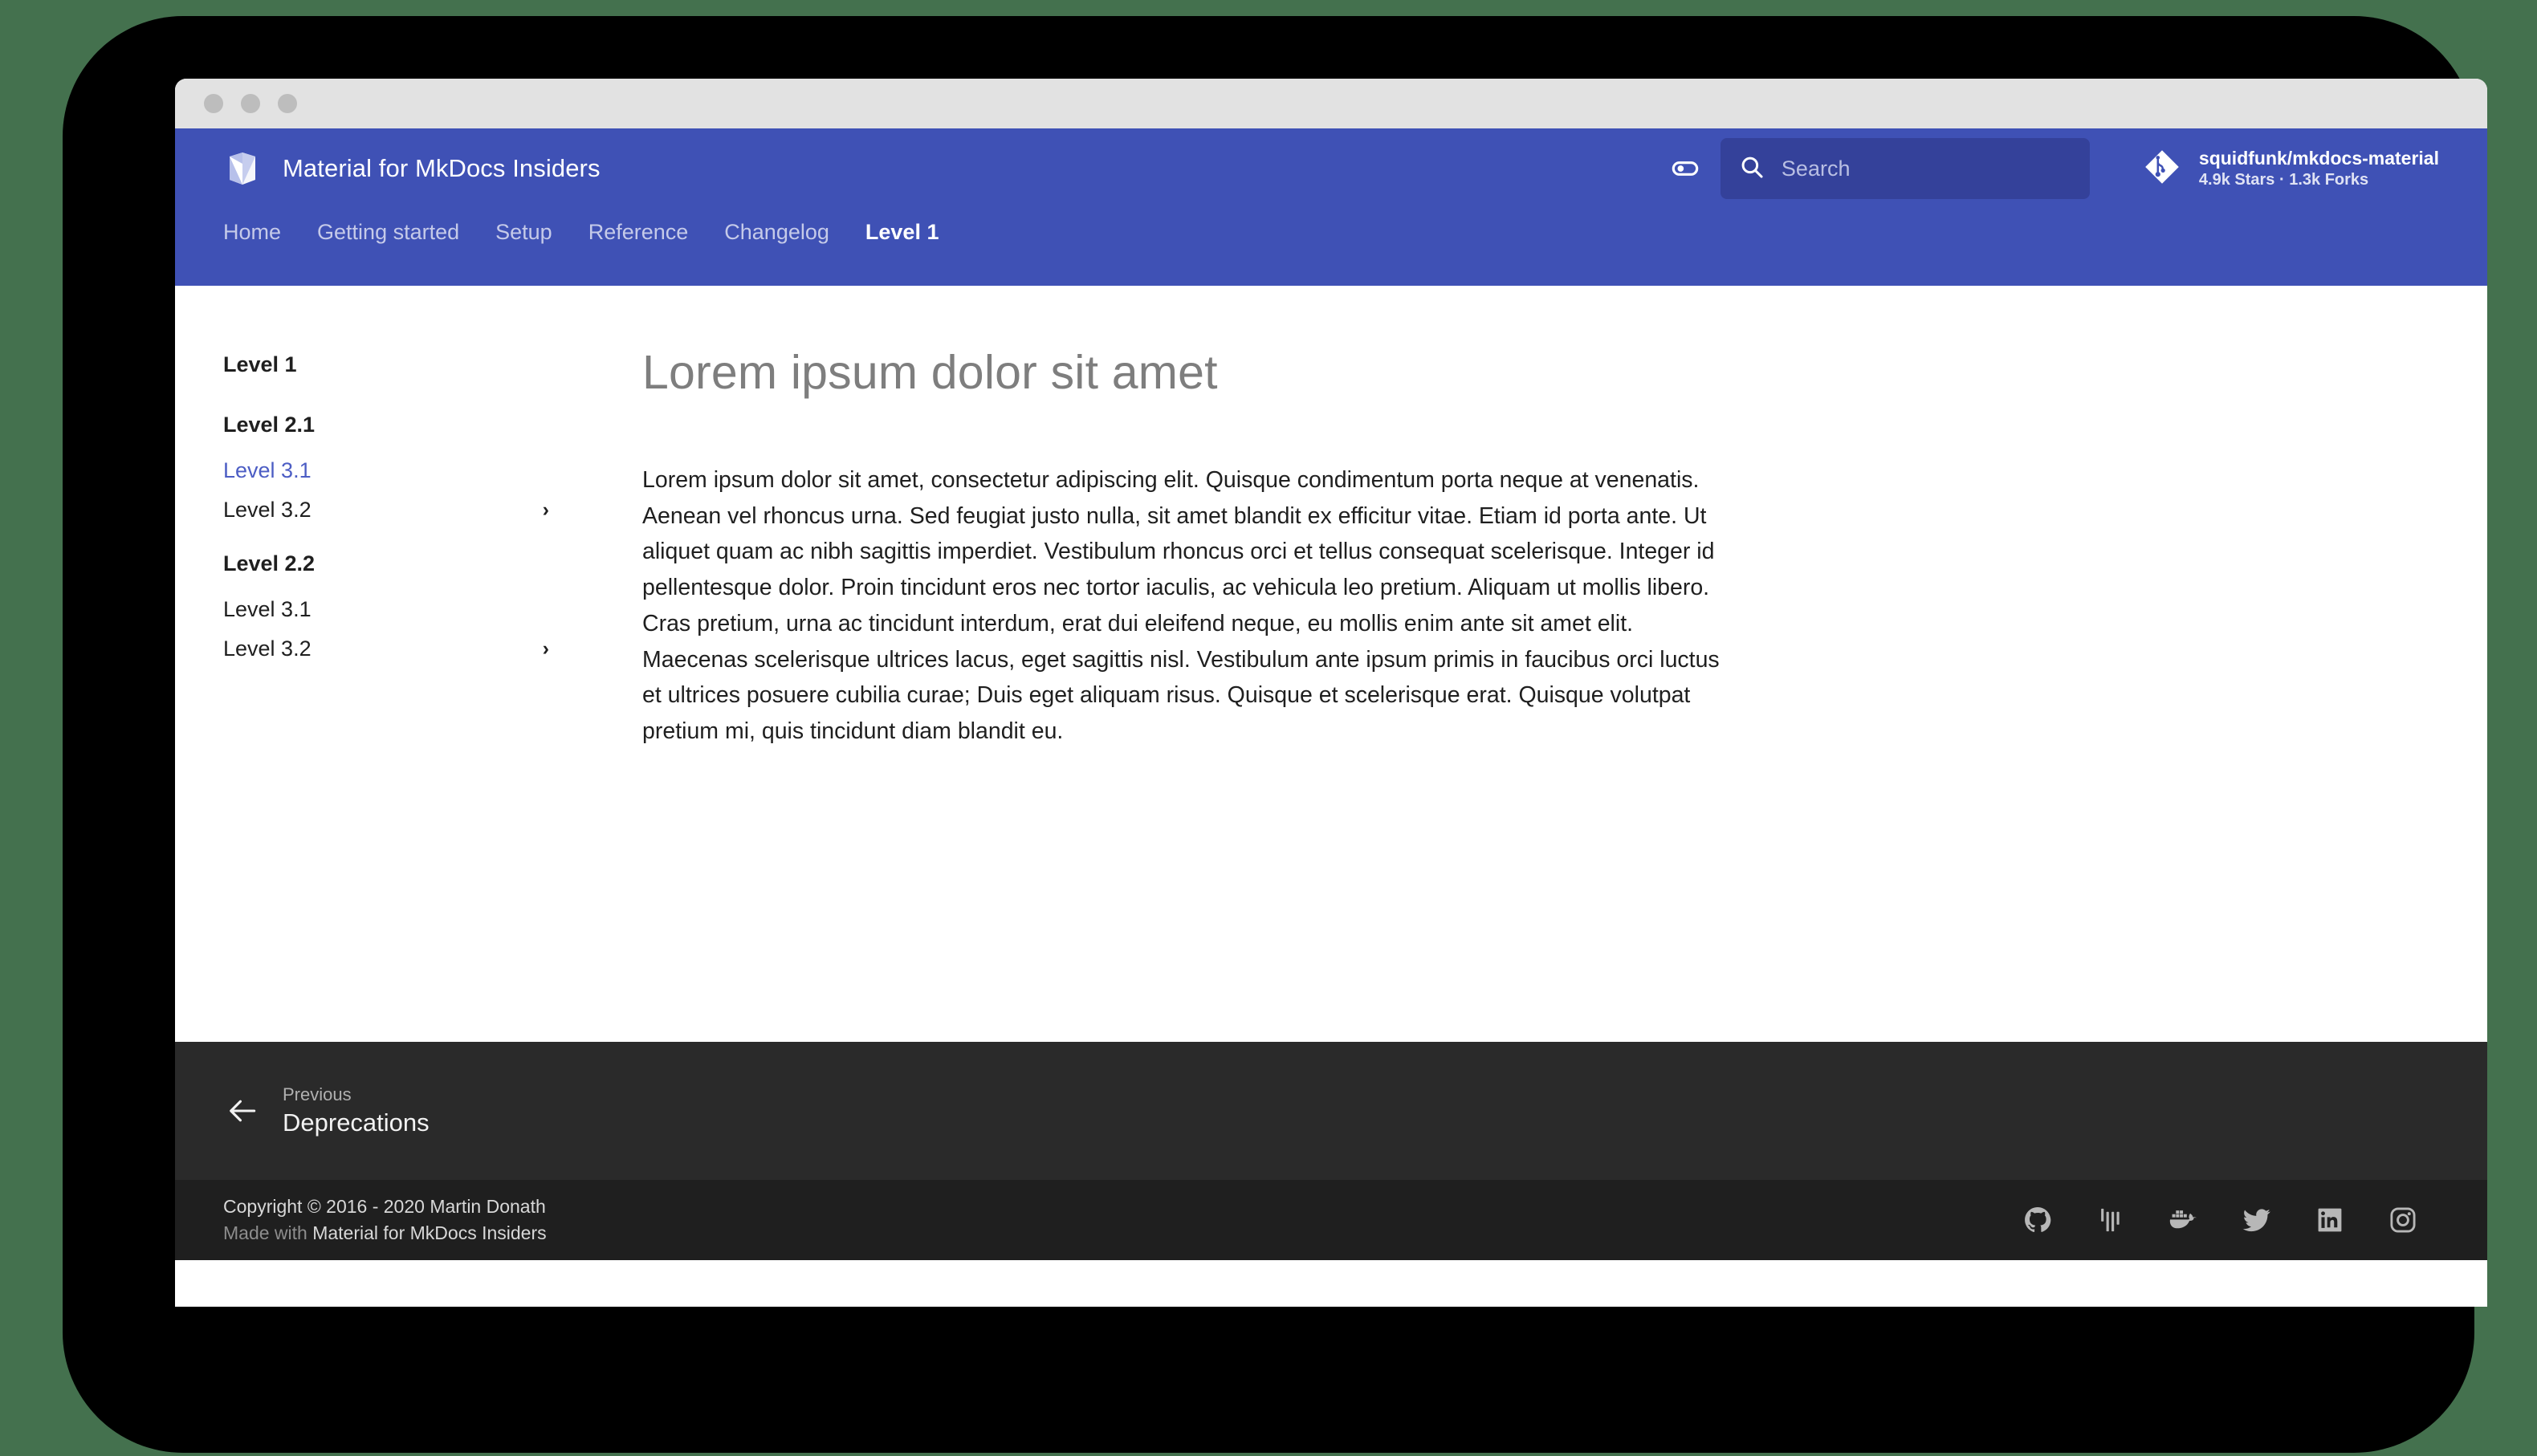 The width and height of the screenshot is (2537, 1456). Describe the element at coordinates (1331, 1111) in the screenshot. I see `footer-nav: Previous Deprecations` at that location.